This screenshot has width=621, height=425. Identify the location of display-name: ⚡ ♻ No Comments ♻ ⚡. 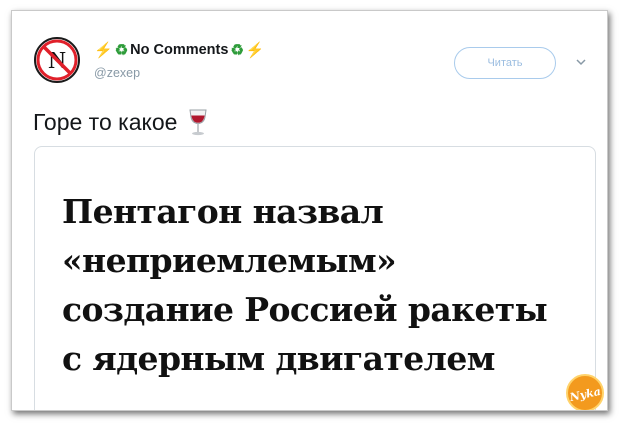
(179, 50).